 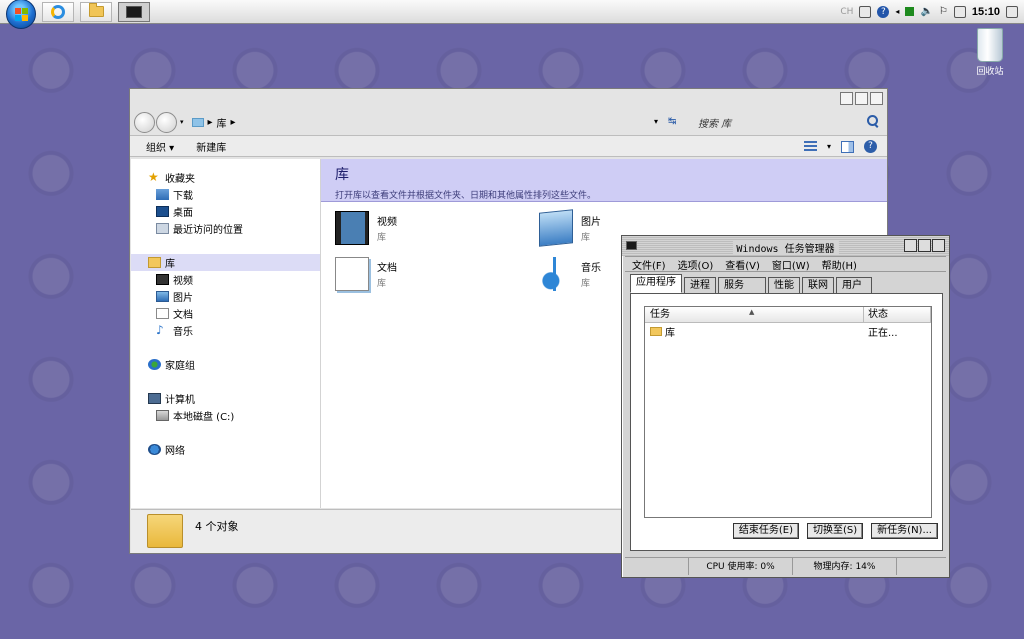 What do you see at coordinates (766, 531) in the screenshot?
I see `end-task-button: 结束任务(E)` at bounding box center [766, 531].